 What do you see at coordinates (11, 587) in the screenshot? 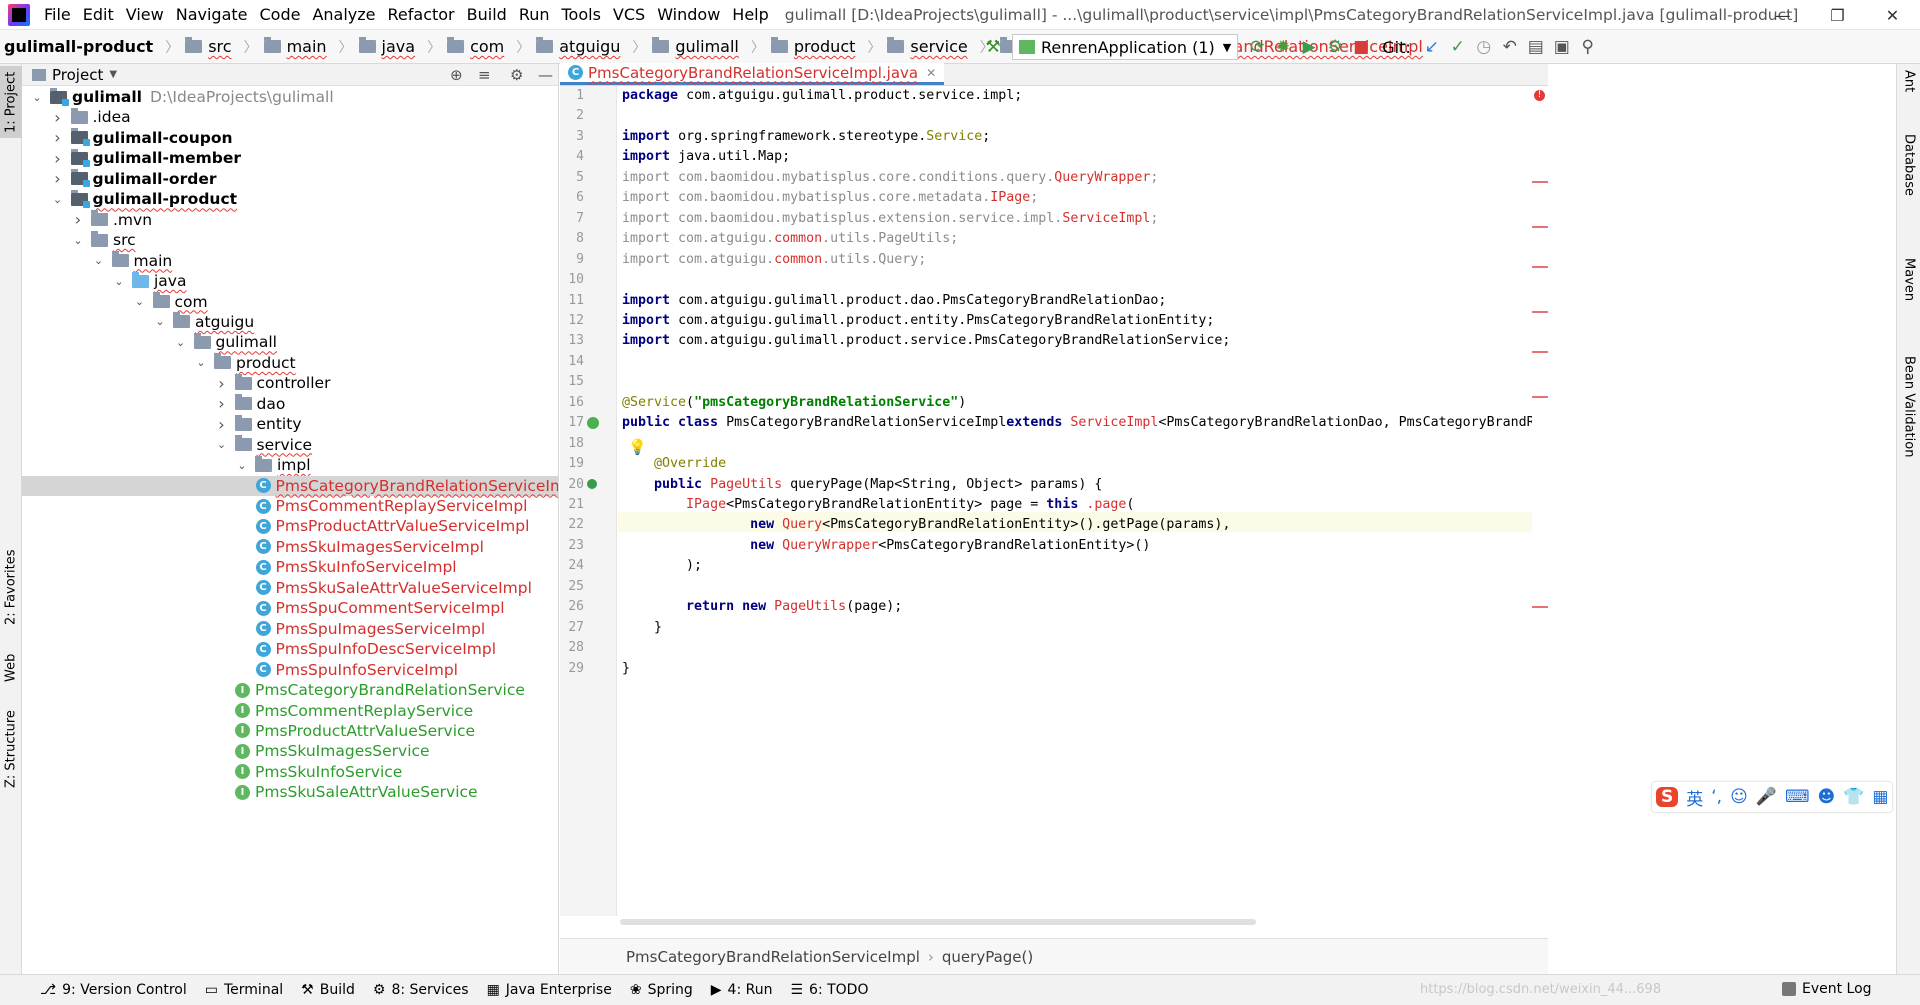
I see `tab-favorites-tool: 2: Favorites` at bounding box center [11, 587].